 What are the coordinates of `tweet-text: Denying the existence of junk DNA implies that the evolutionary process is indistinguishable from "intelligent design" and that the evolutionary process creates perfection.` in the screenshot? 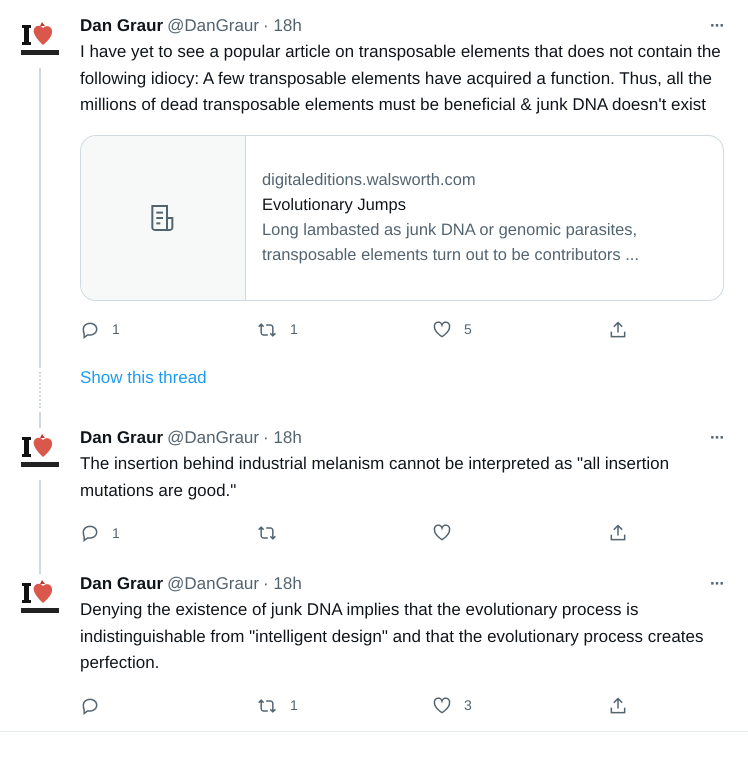 It's located at (392, 636).